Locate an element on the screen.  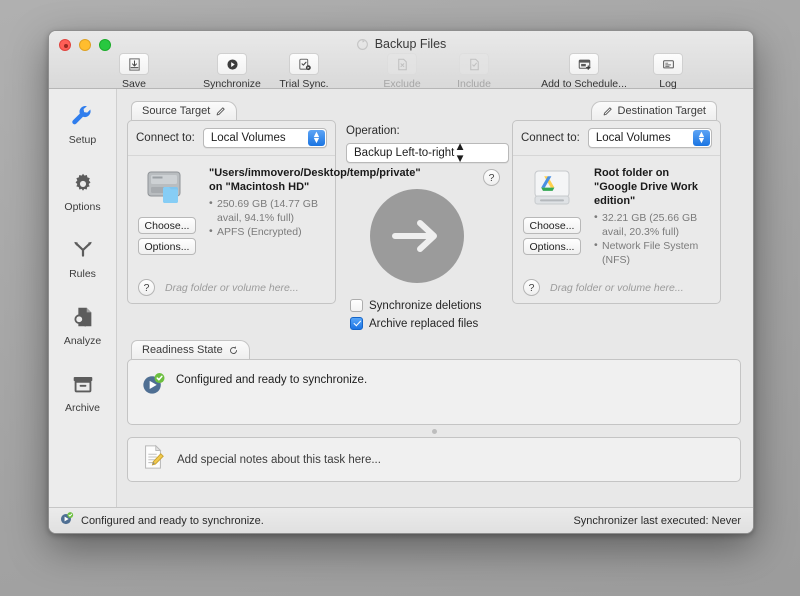
sidebar-item-rules: Rules is located at coordinates (83, 257).